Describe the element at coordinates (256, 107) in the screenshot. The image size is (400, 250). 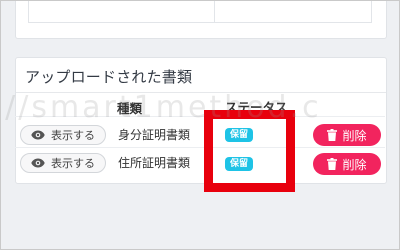
I see `column-header-status: ステータス` at that location.